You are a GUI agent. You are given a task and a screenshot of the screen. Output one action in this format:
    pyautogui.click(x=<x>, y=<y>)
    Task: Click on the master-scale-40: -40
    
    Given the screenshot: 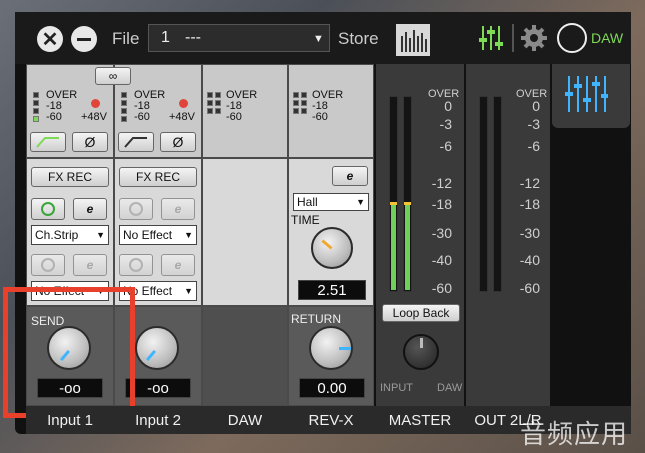 What is the action you would take?
    pyautogui.click(x=441, y=260)
    